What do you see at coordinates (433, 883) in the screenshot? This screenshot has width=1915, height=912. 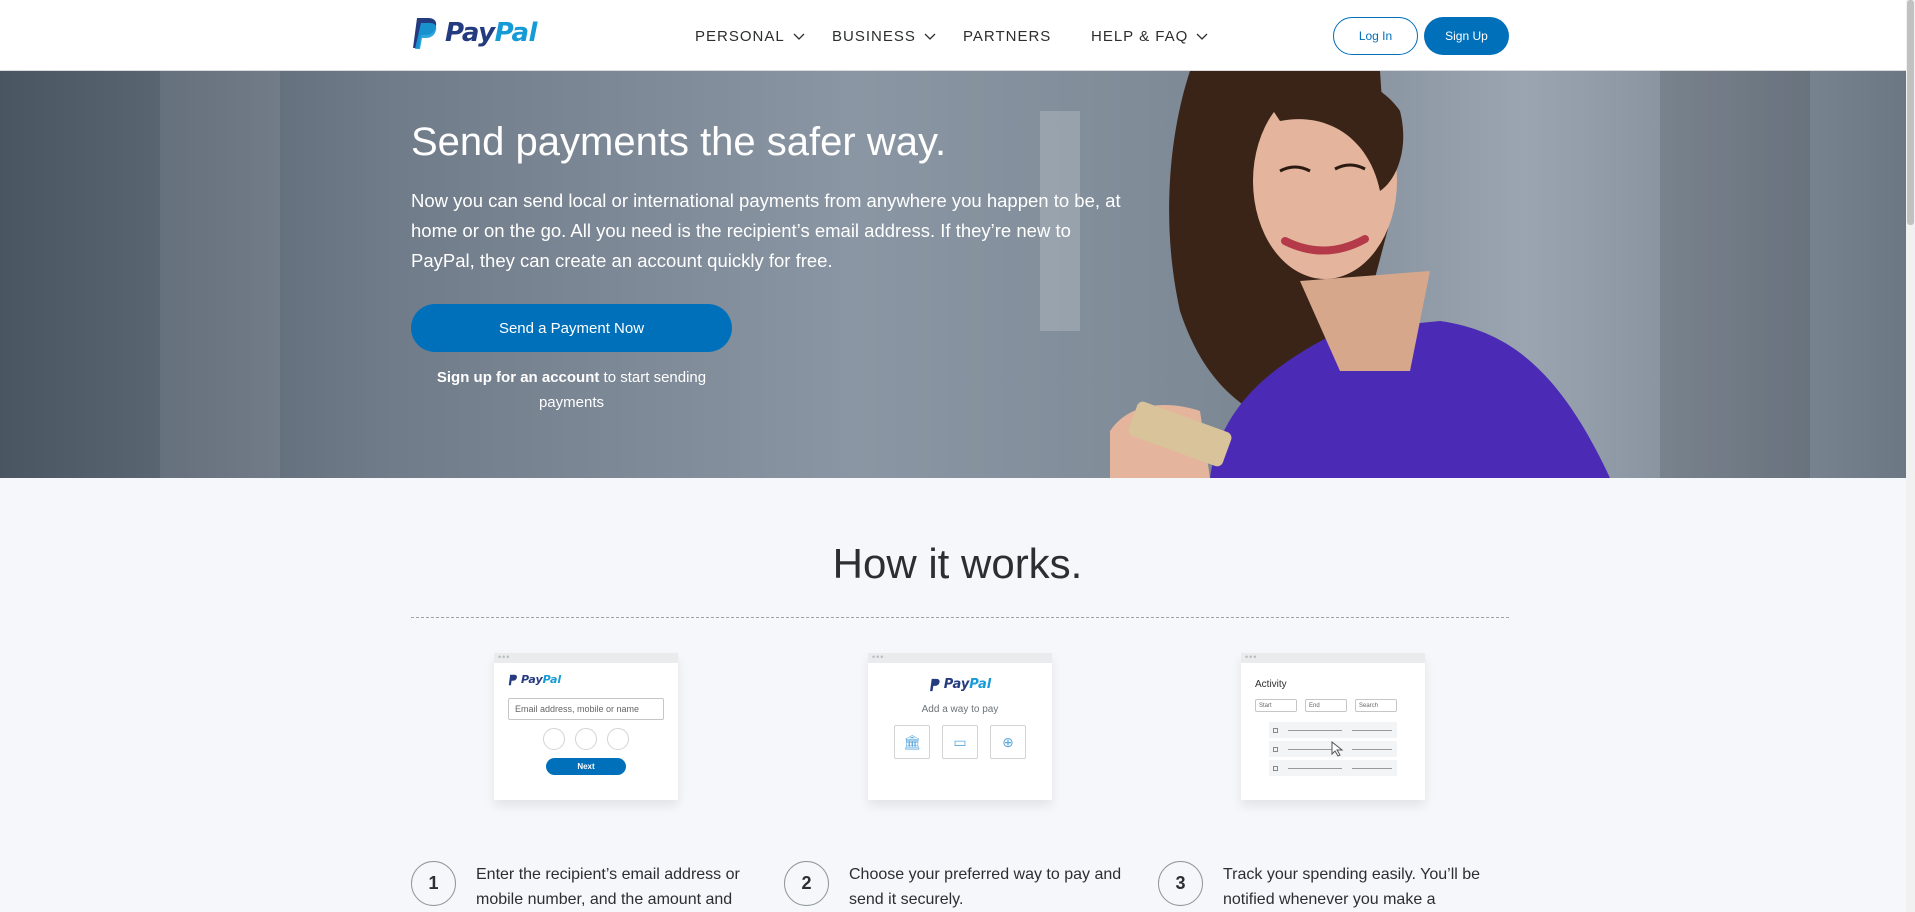 I see `step-number: 1` at bounding box center [433, 883].